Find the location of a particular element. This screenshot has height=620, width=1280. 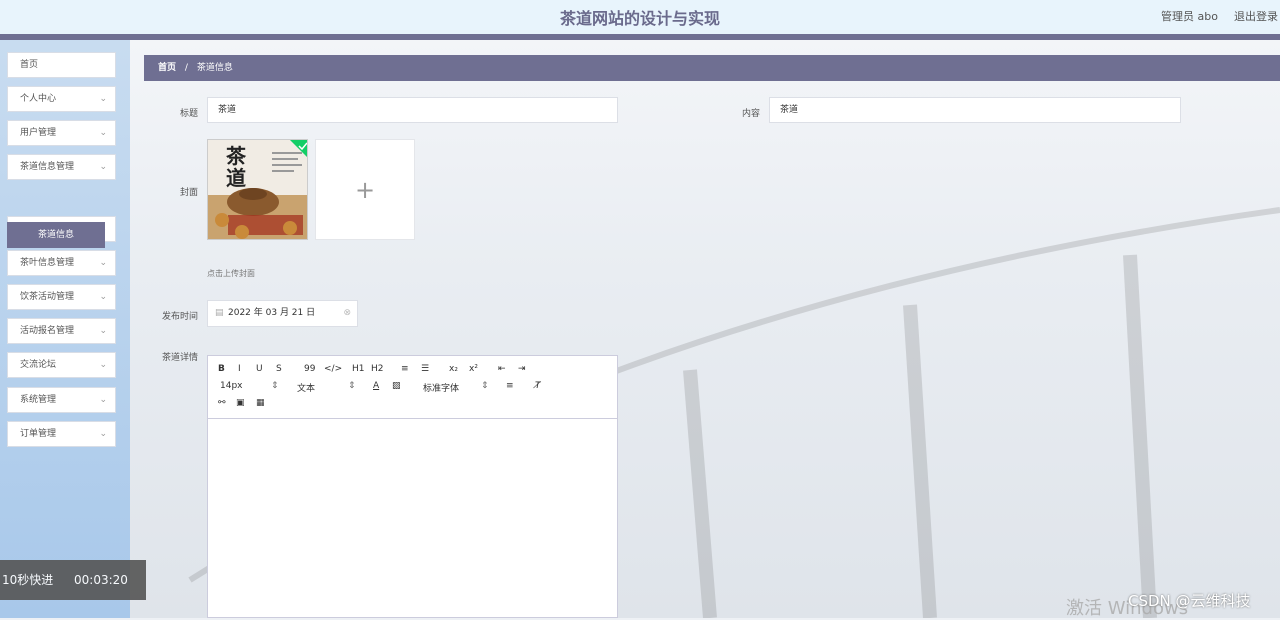

sidebar-item-home: 首页 is located at coordinates (61, 65).